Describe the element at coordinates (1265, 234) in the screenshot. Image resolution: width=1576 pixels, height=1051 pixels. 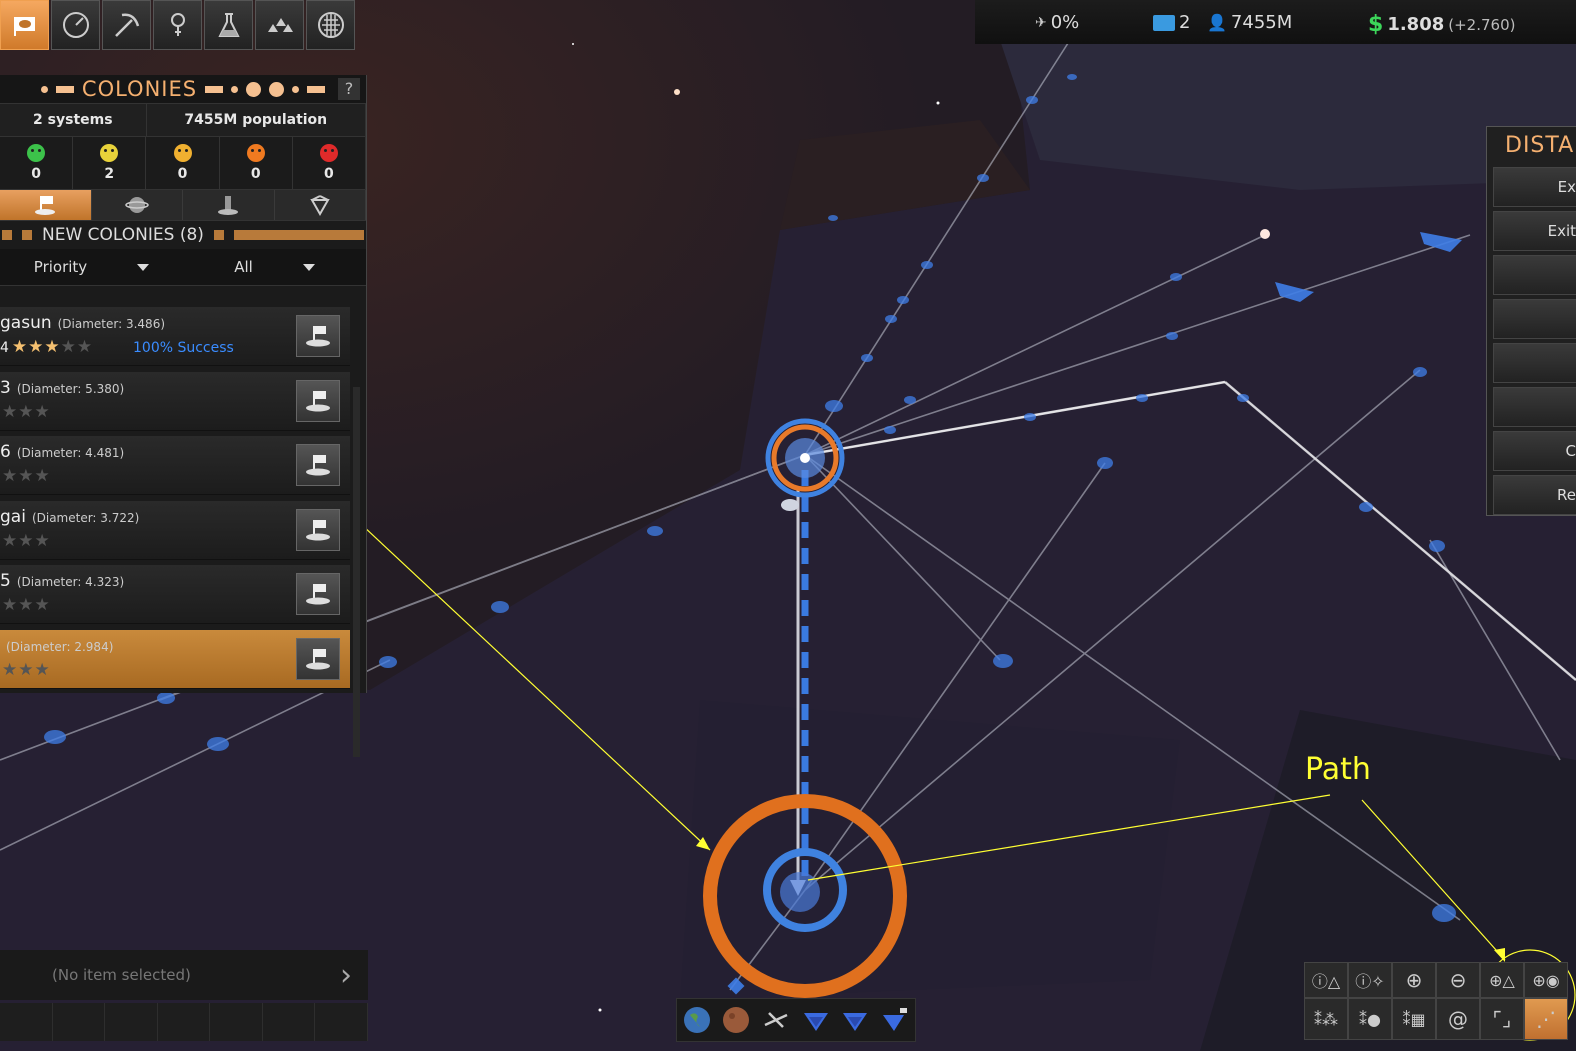
I see `star-system` at that location.